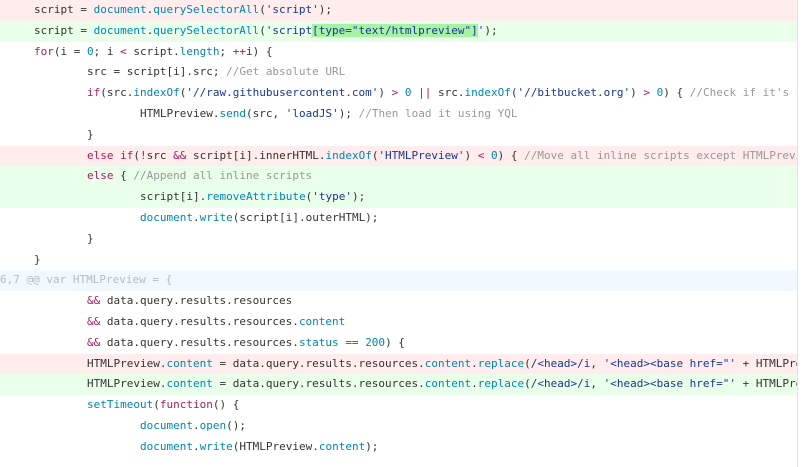 This screenshot has height=467, width=803. What do you see at coordinates (375, 342) in the screenshot?
I see `code-token: 200` at bounding box center [375, 342].